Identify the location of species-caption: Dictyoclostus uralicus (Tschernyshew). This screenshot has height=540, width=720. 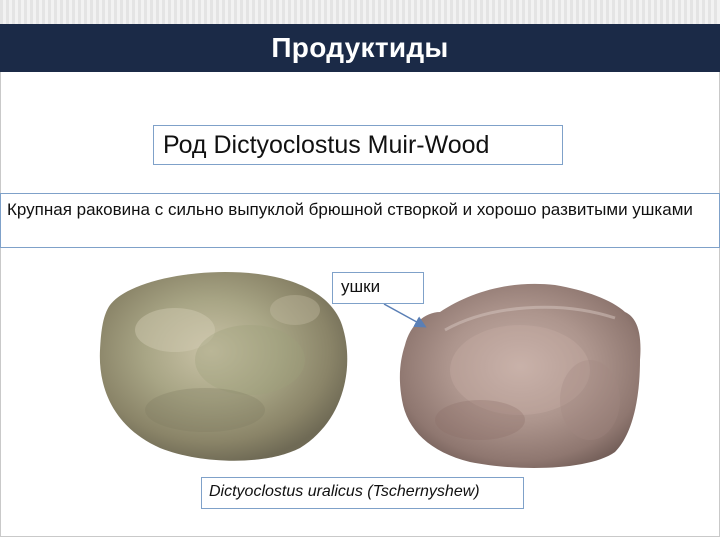
(344, 491).